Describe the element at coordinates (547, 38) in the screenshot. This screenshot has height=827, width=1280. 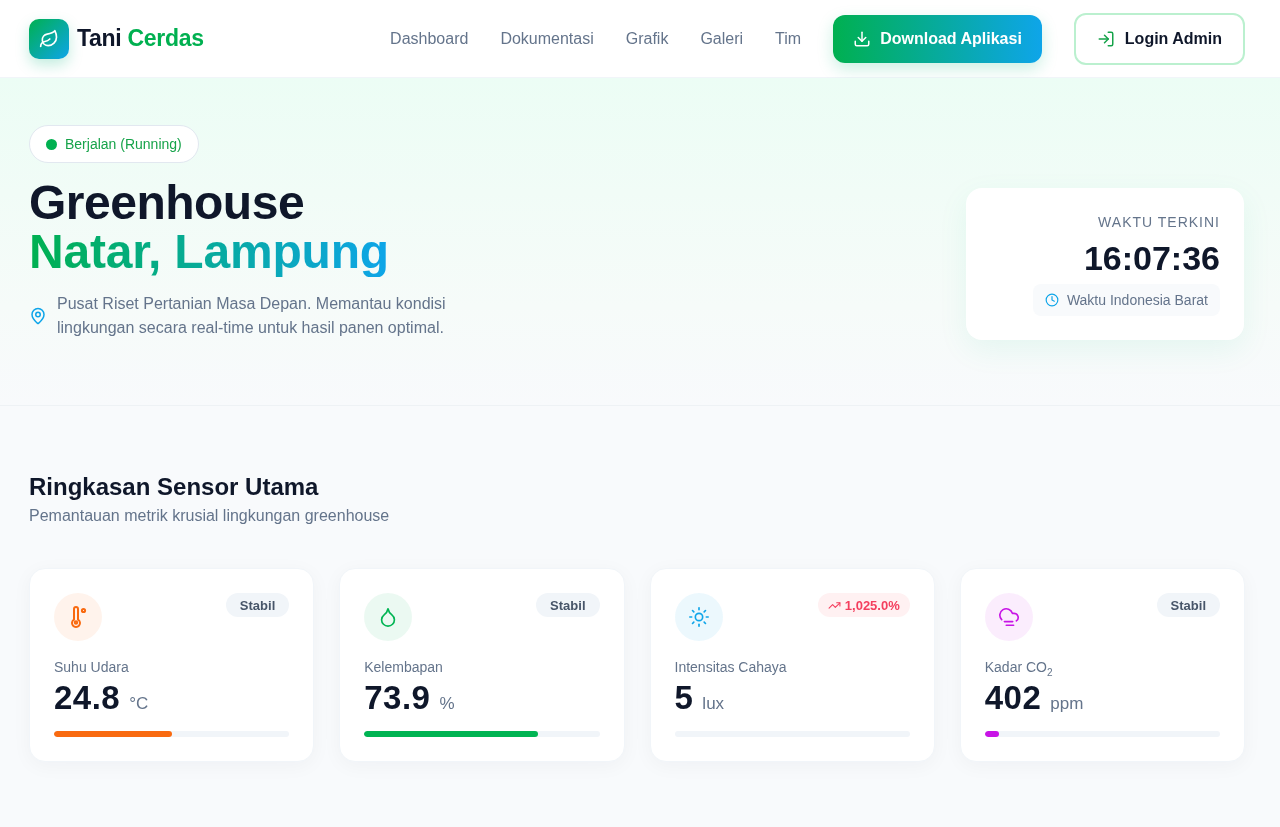
I see `nav-link: Dokumentasi` at that location.